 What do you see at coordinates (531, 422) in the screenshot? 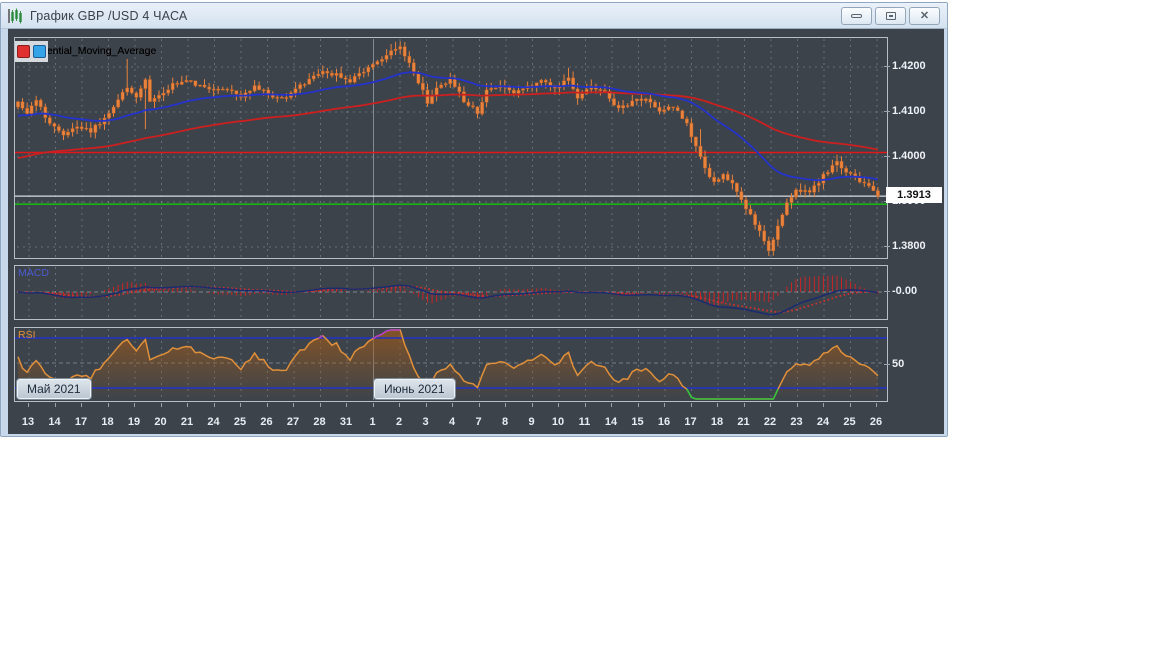
I see `time-axis-label: 9` at bounding box center [531, 422].